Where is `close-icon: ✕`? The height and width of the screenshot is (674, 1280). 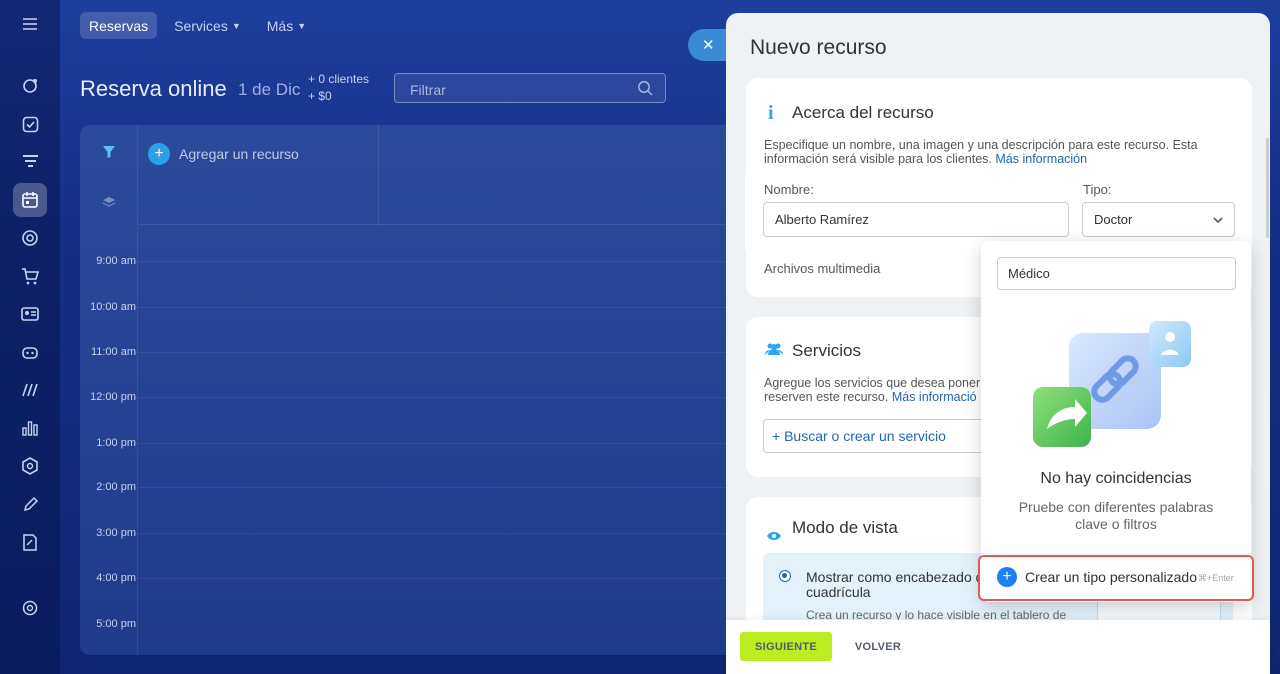 close-icon: ✕ is located at coordinates (708, 45).